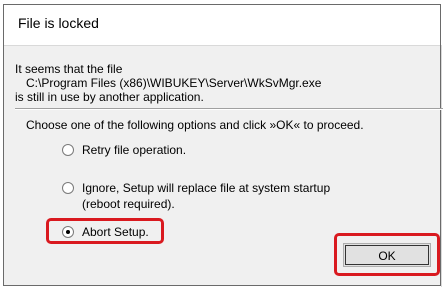  What do you see at coordinates (105, 231) in the screenshot?
I see `abort-highlight-box` at bounding box center [105, 231].